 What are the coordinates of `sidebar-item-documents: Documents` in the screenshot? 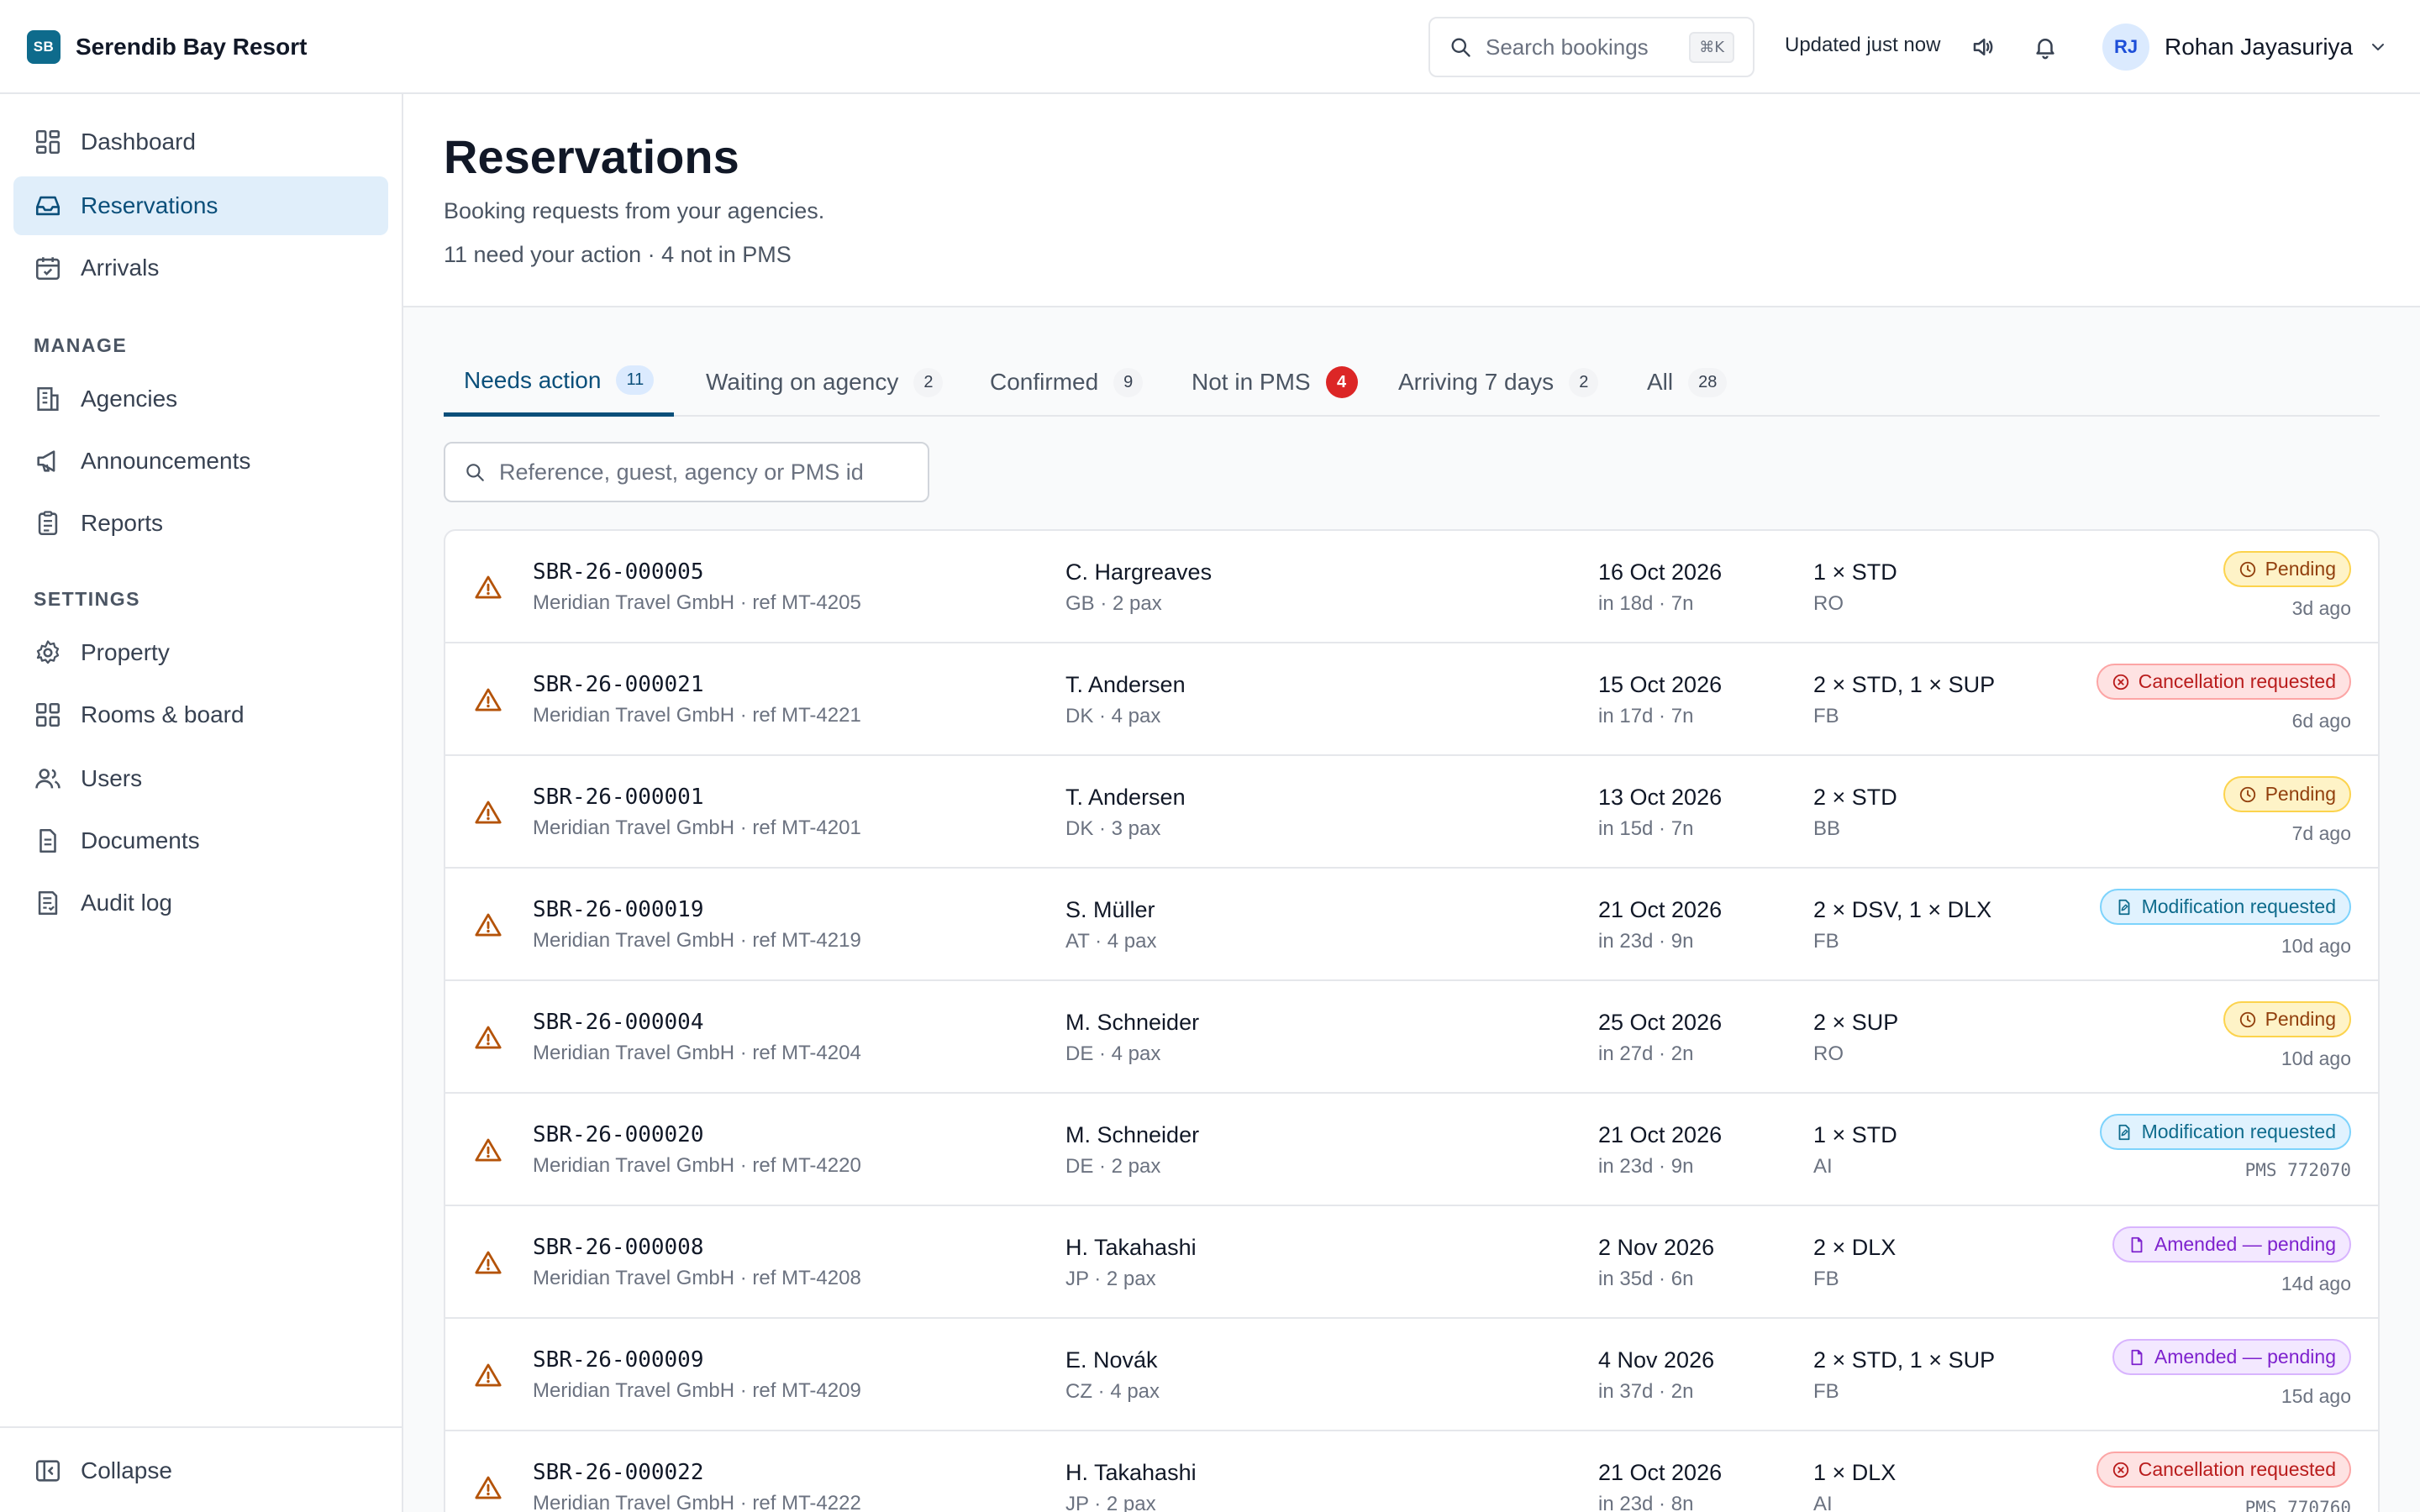 It's located at (200, 840).